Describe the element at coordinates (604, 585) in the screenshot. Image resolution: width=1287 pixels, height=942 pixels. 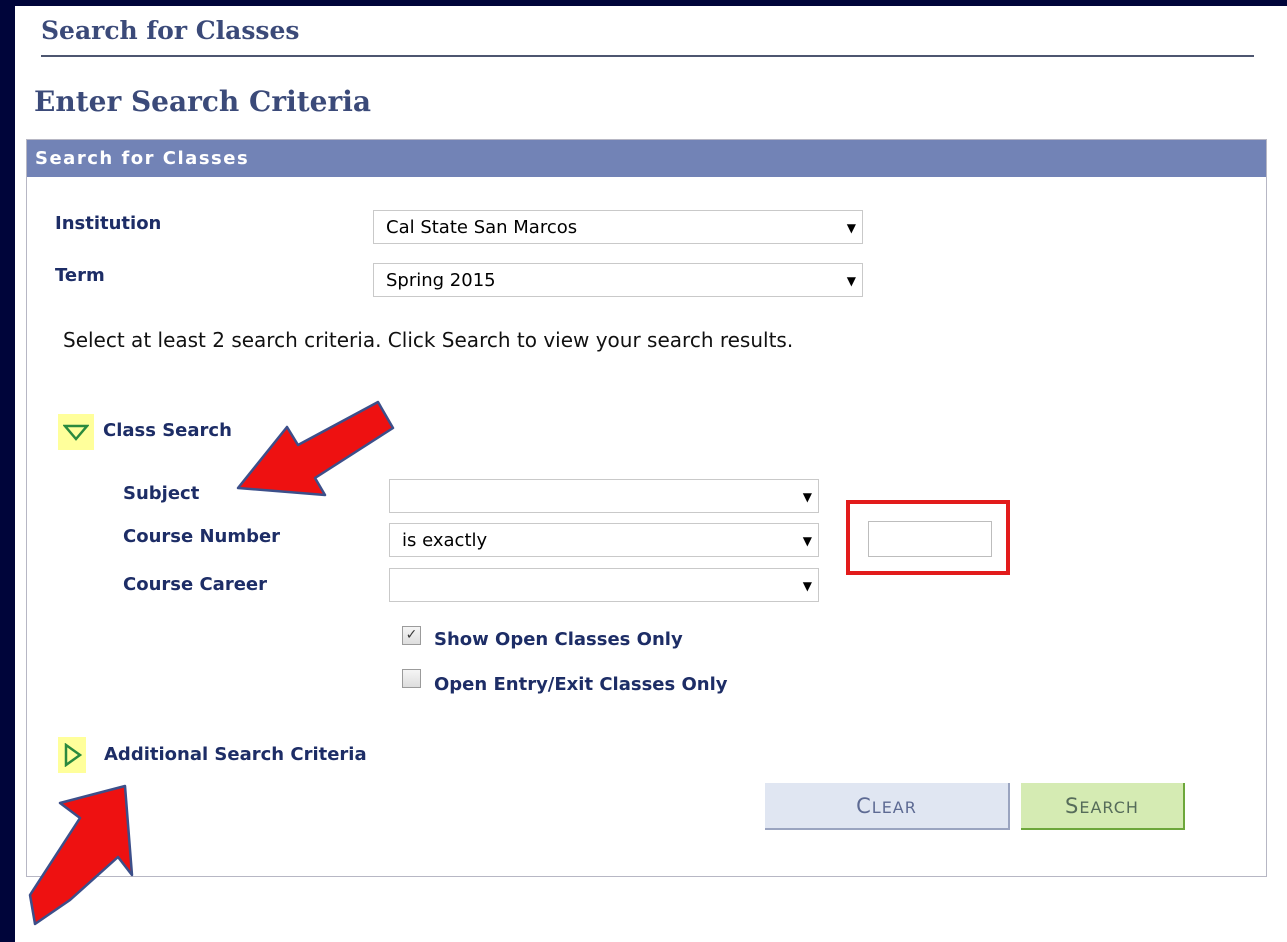
I see `course-career-select: ▼` at that location.